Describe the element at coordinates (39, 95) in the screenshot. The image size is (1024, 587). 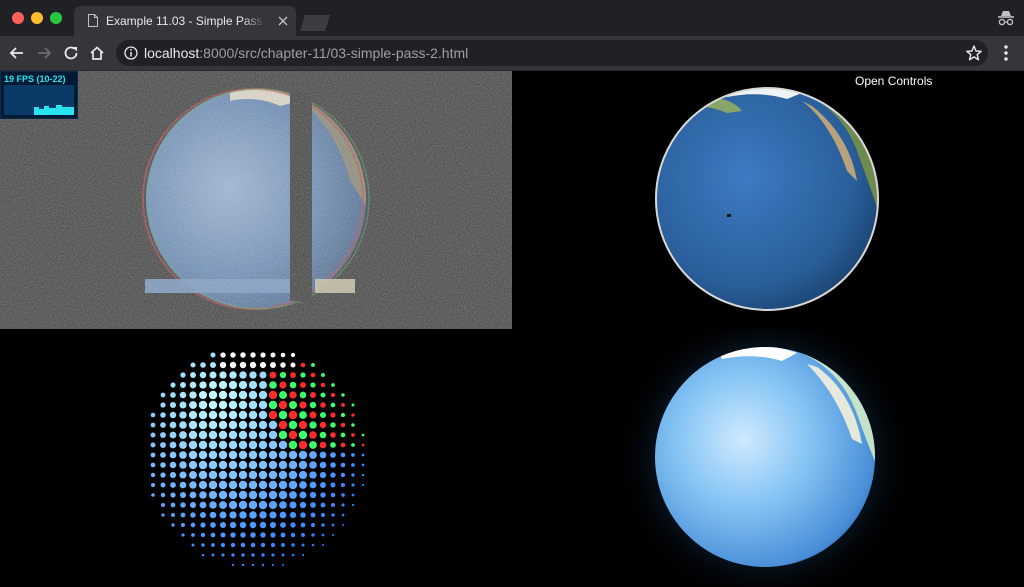
I see `fps-stats-panel: 19 FPS (10-22)` at that location.